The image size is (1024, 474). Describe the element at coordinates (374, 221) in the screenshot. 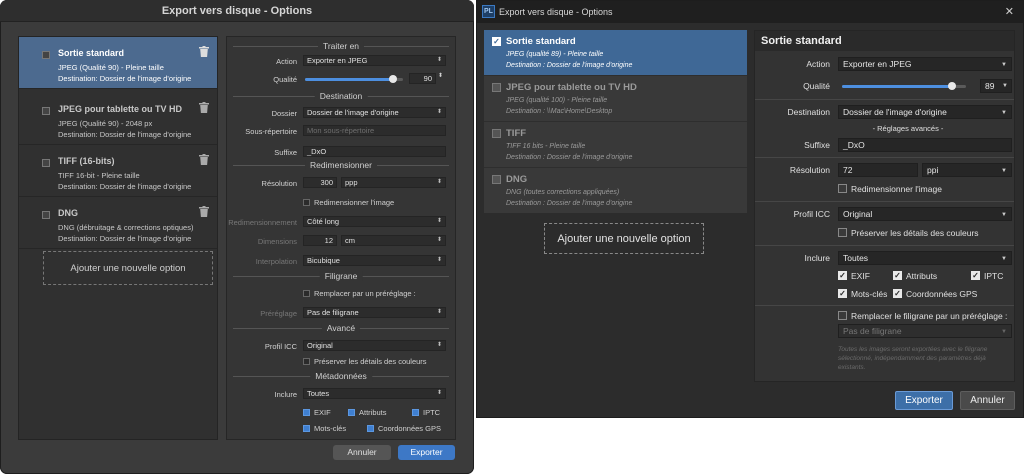

I see `resize-mode-select: Côté long ⬍` at that location.